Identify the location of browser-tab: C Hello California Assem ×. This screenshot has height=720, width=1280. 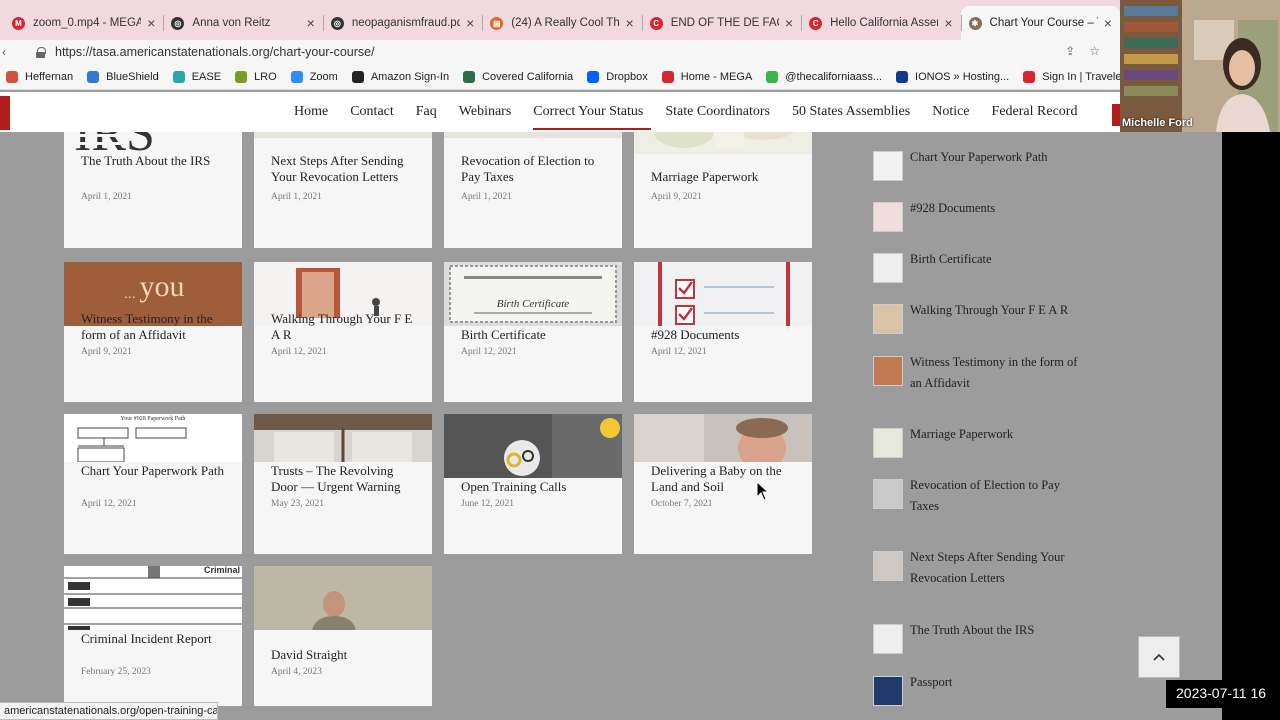
(880, 23).